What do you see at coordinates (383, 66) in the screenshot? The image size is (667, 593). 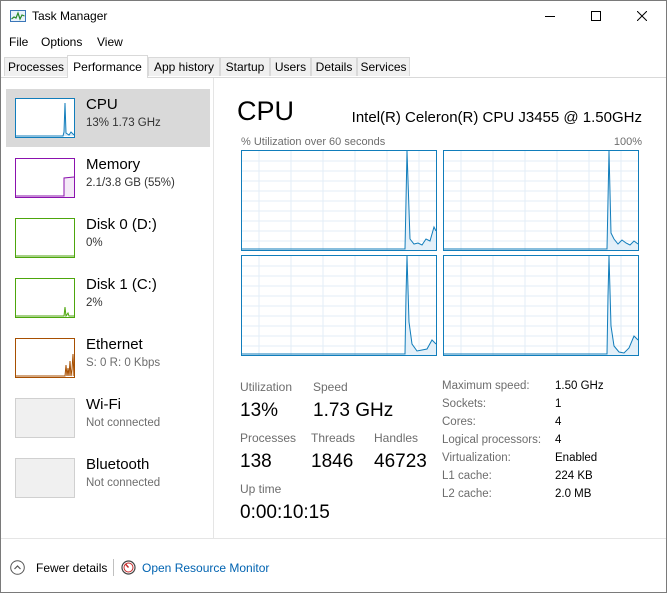 I see `tab-services: Services` at bounding box center [383, 66].